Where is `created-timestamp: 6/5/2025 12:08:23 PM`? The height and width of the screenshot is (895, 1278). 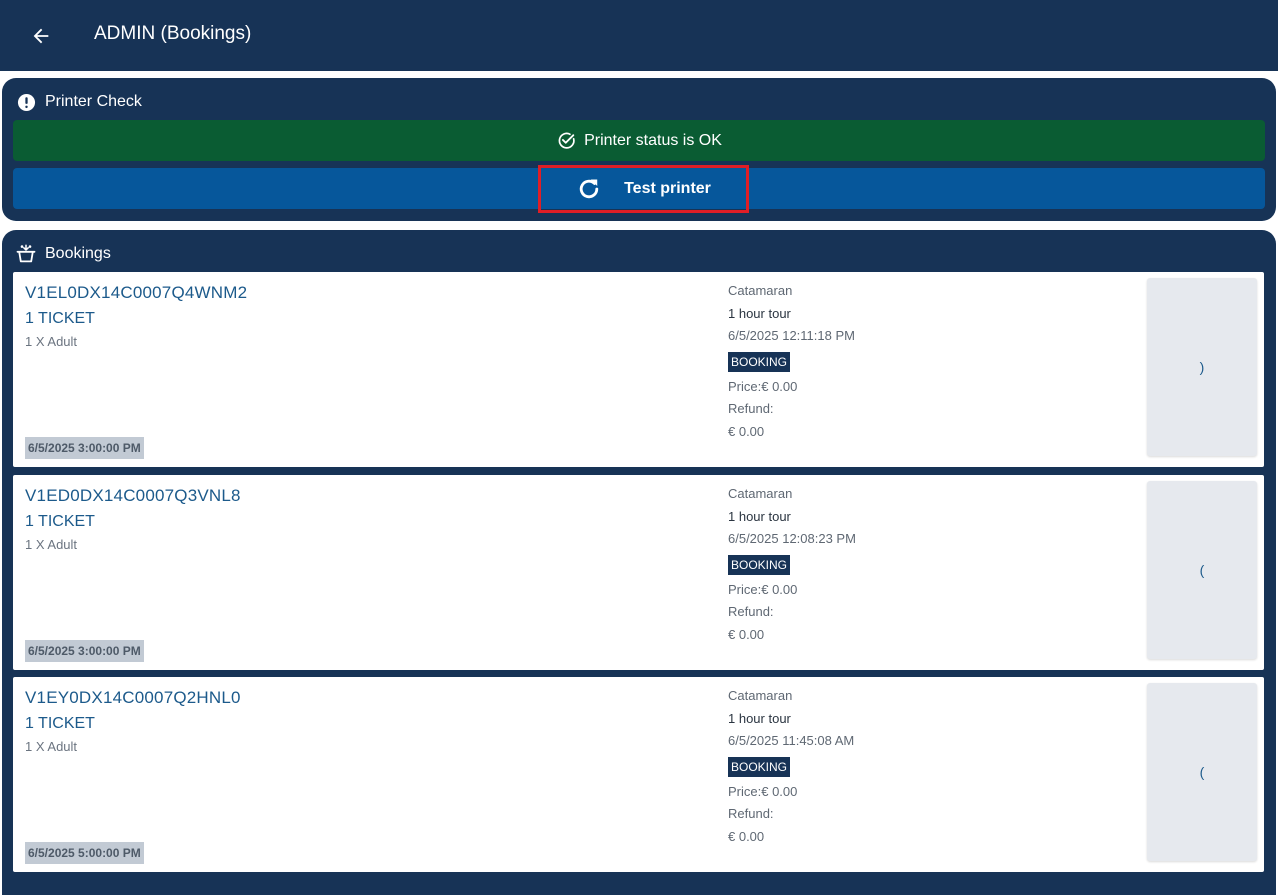 created-timestamp: 6/5/2025 12:08:23 PM is located at coordinates (792, 538).